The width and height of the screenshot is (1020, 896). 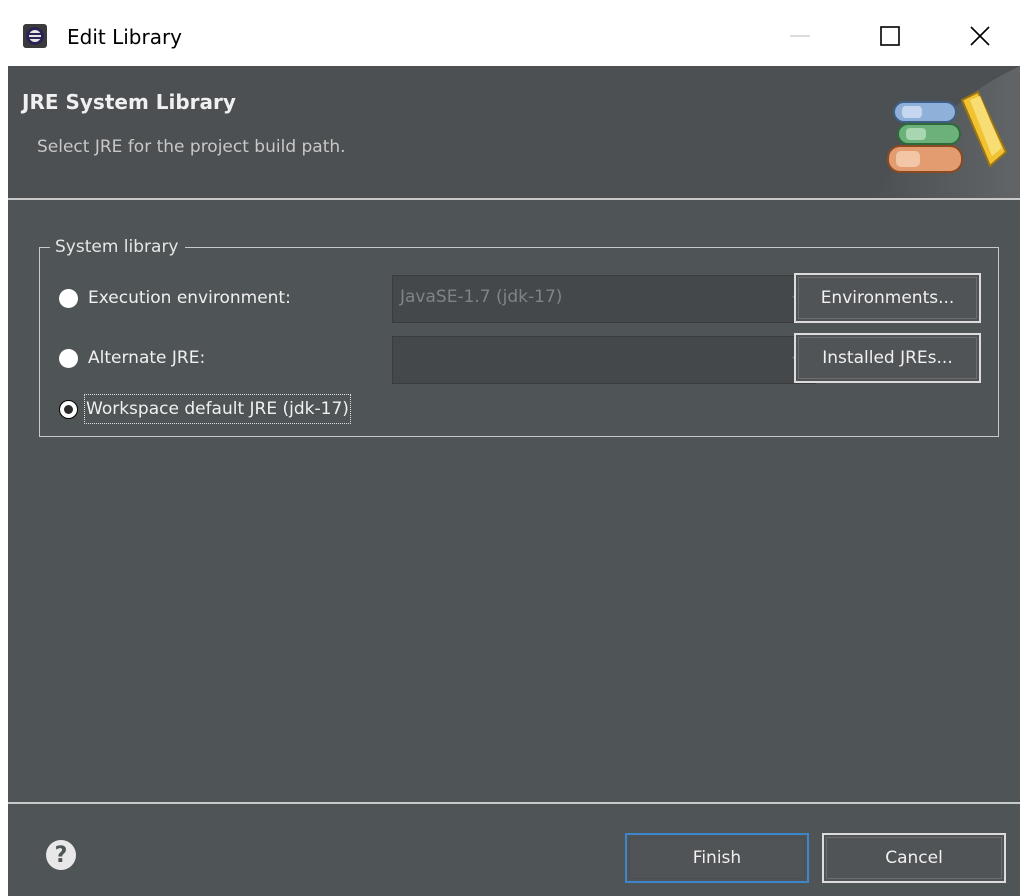 I want to click on close-icon, so click(x=980, y=36).